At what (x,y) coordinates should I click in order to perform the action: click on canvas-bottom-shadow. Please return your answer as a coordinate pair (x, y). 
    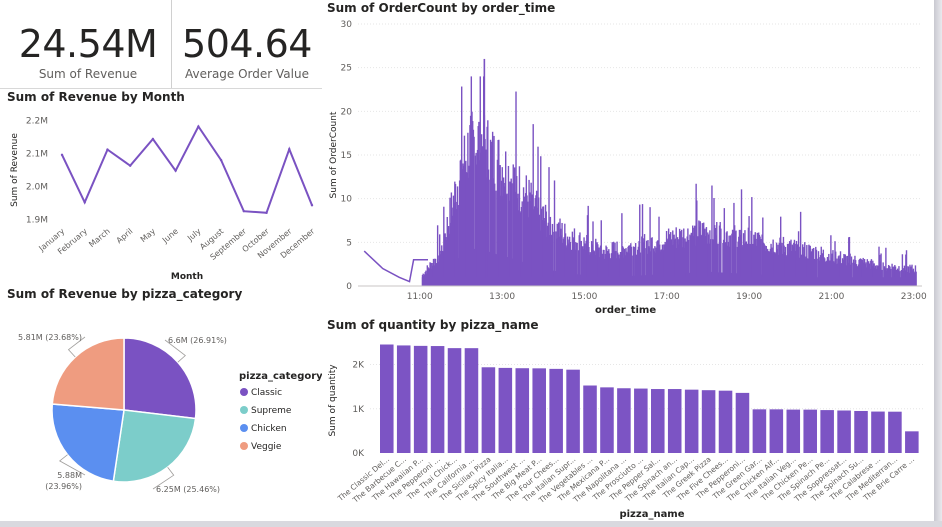
    Looking at the image, I should click on (471, 524).